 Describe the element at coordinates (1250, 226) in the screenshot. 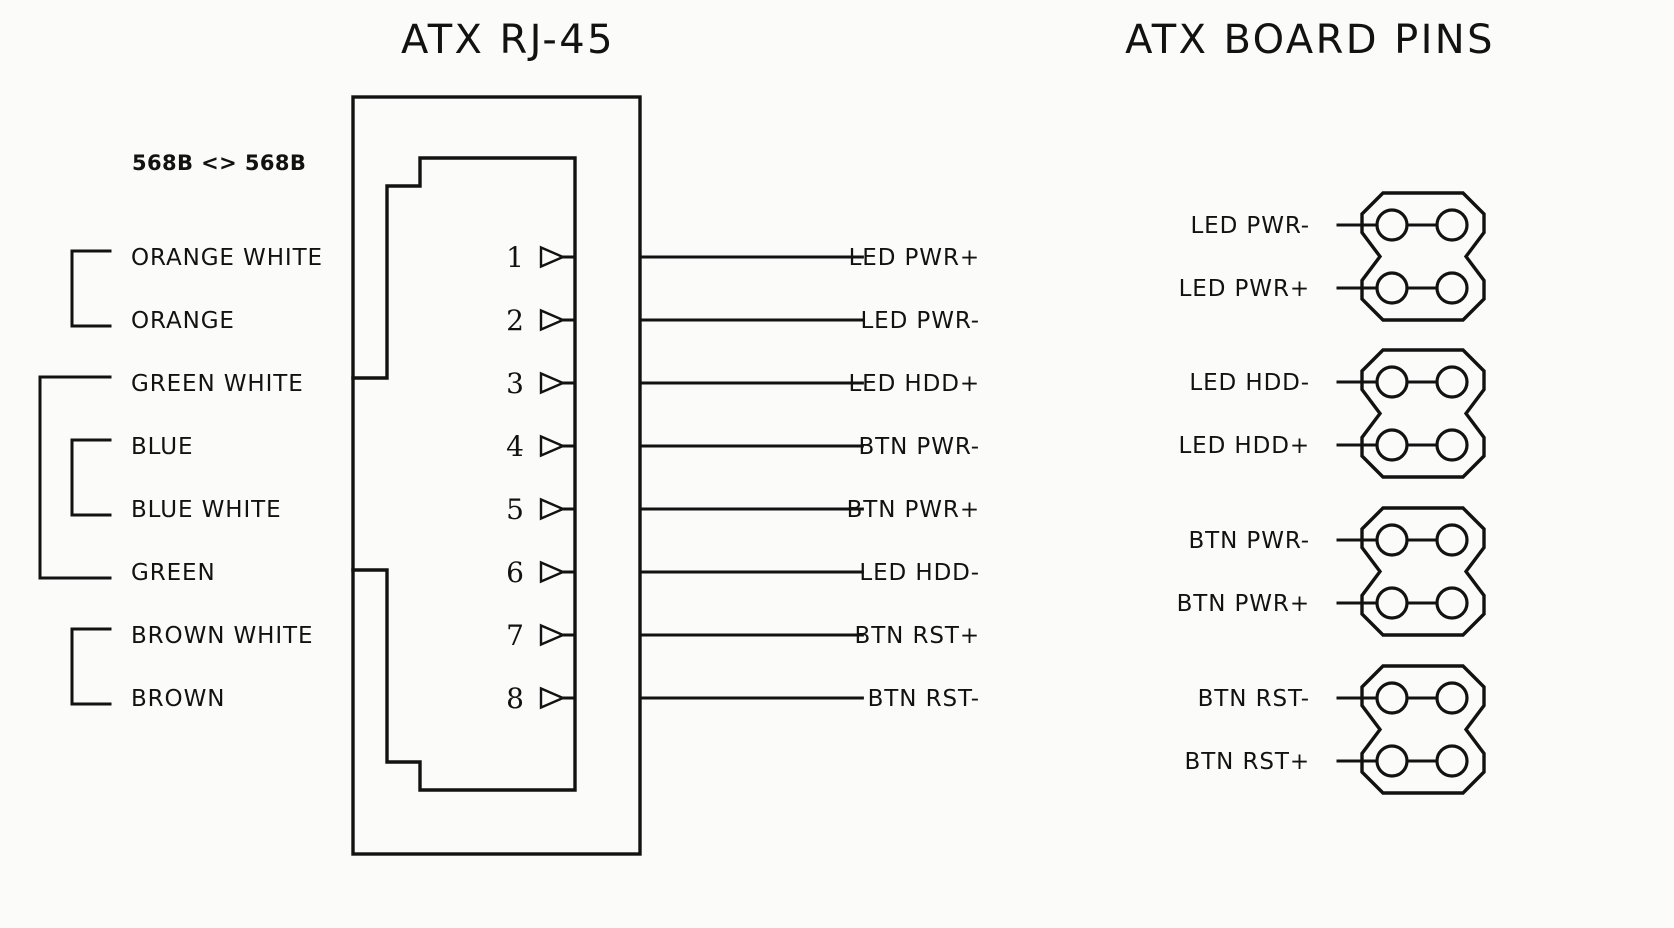

I see `pin-header-label-header-led-pwr-top: LED PWR-` at that location.